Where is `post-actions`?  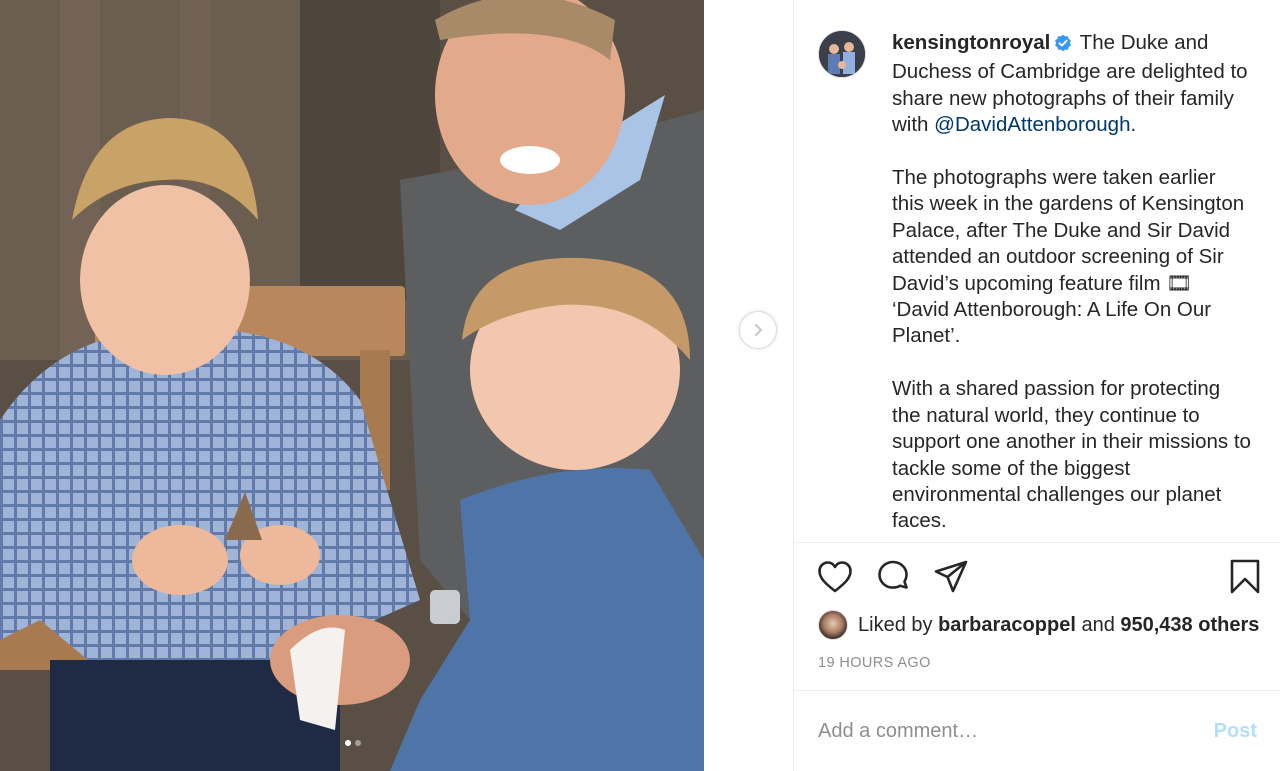
post-actions is located at coordinates (1037, 578).